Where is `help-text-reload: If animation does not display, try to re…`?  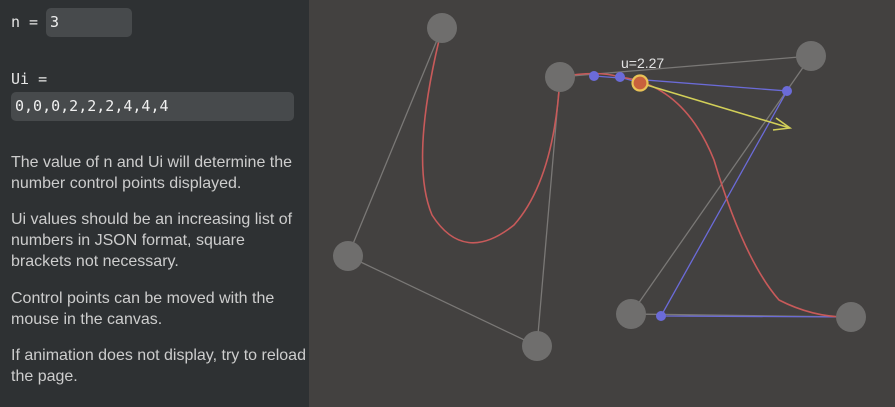 help-text-reload: If animation does not display, try to re… is located at coordinates (158, 366).